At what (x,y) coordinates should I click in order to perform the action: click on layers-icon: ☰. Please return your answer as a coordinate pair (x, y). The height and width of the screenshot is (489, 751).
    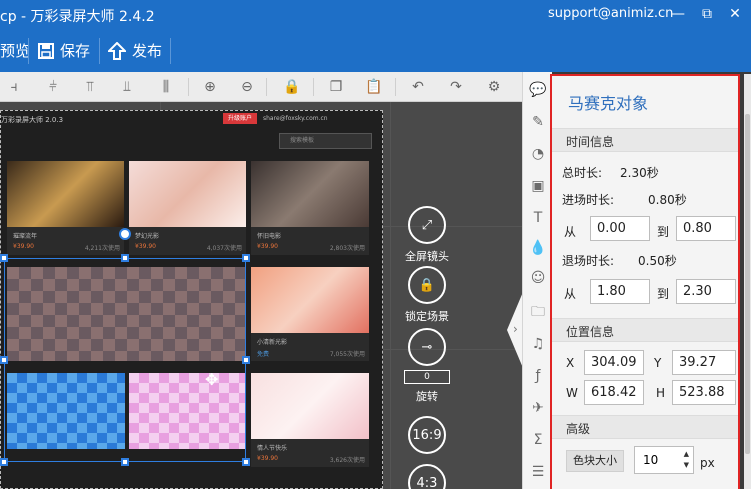
    Looking at the image, I should click on (538, 472).